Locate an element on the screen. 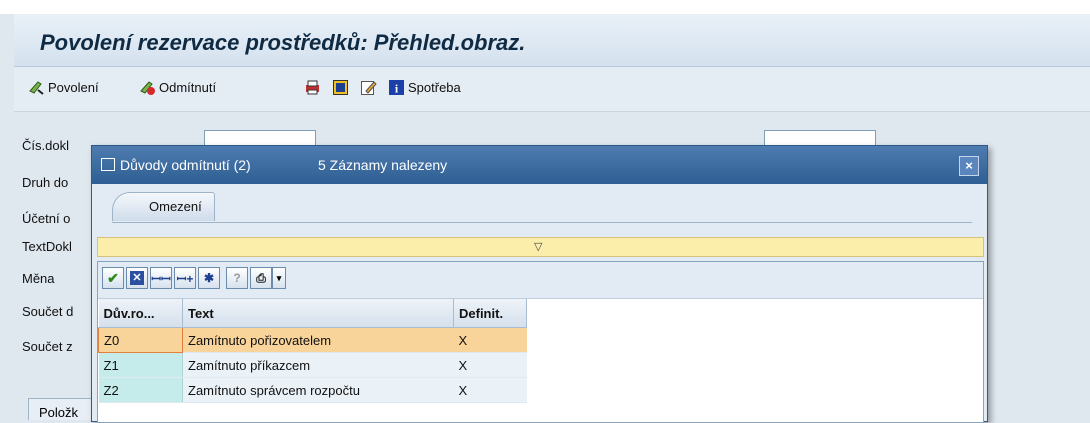 The height and width of the screenshot is (423, 1090). details-button is located at coordinates (340, 87).